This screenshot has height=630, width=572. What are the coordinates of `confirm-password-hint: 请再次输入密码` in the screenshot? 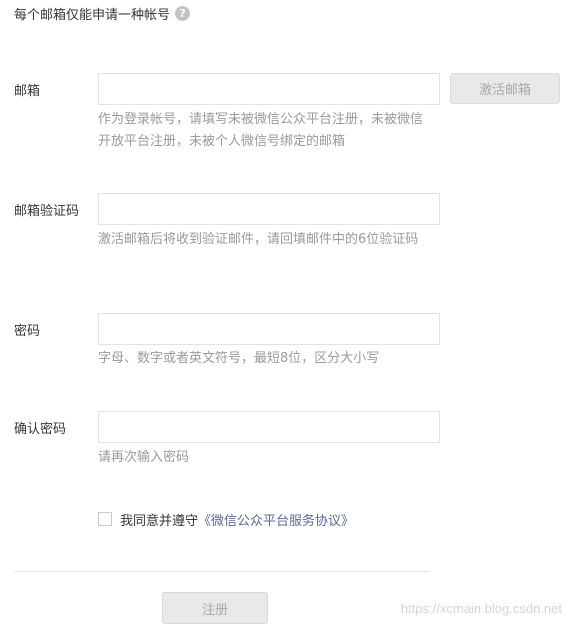 It's located at (144, 457).